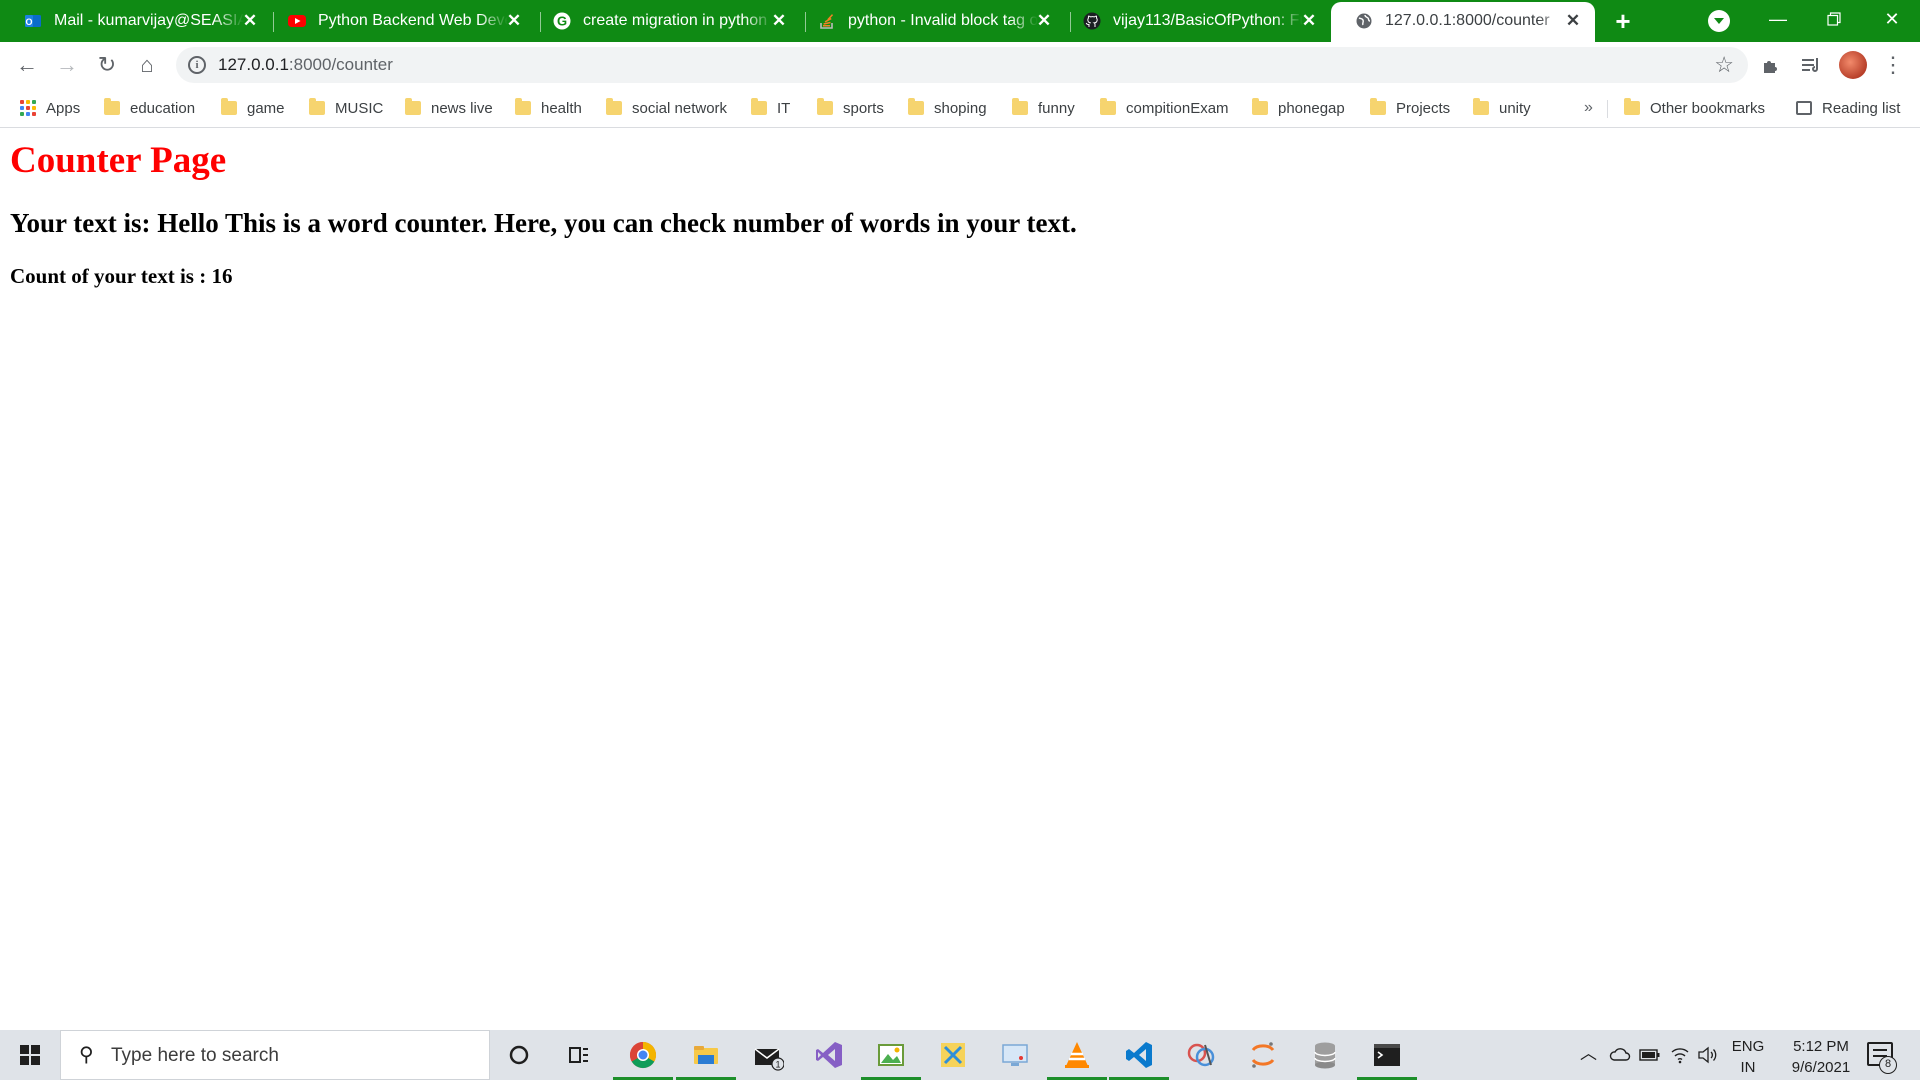 The height and width of the screenshot is (1080, 1920). I want to click on extensions-icon, so click(1771, 65).